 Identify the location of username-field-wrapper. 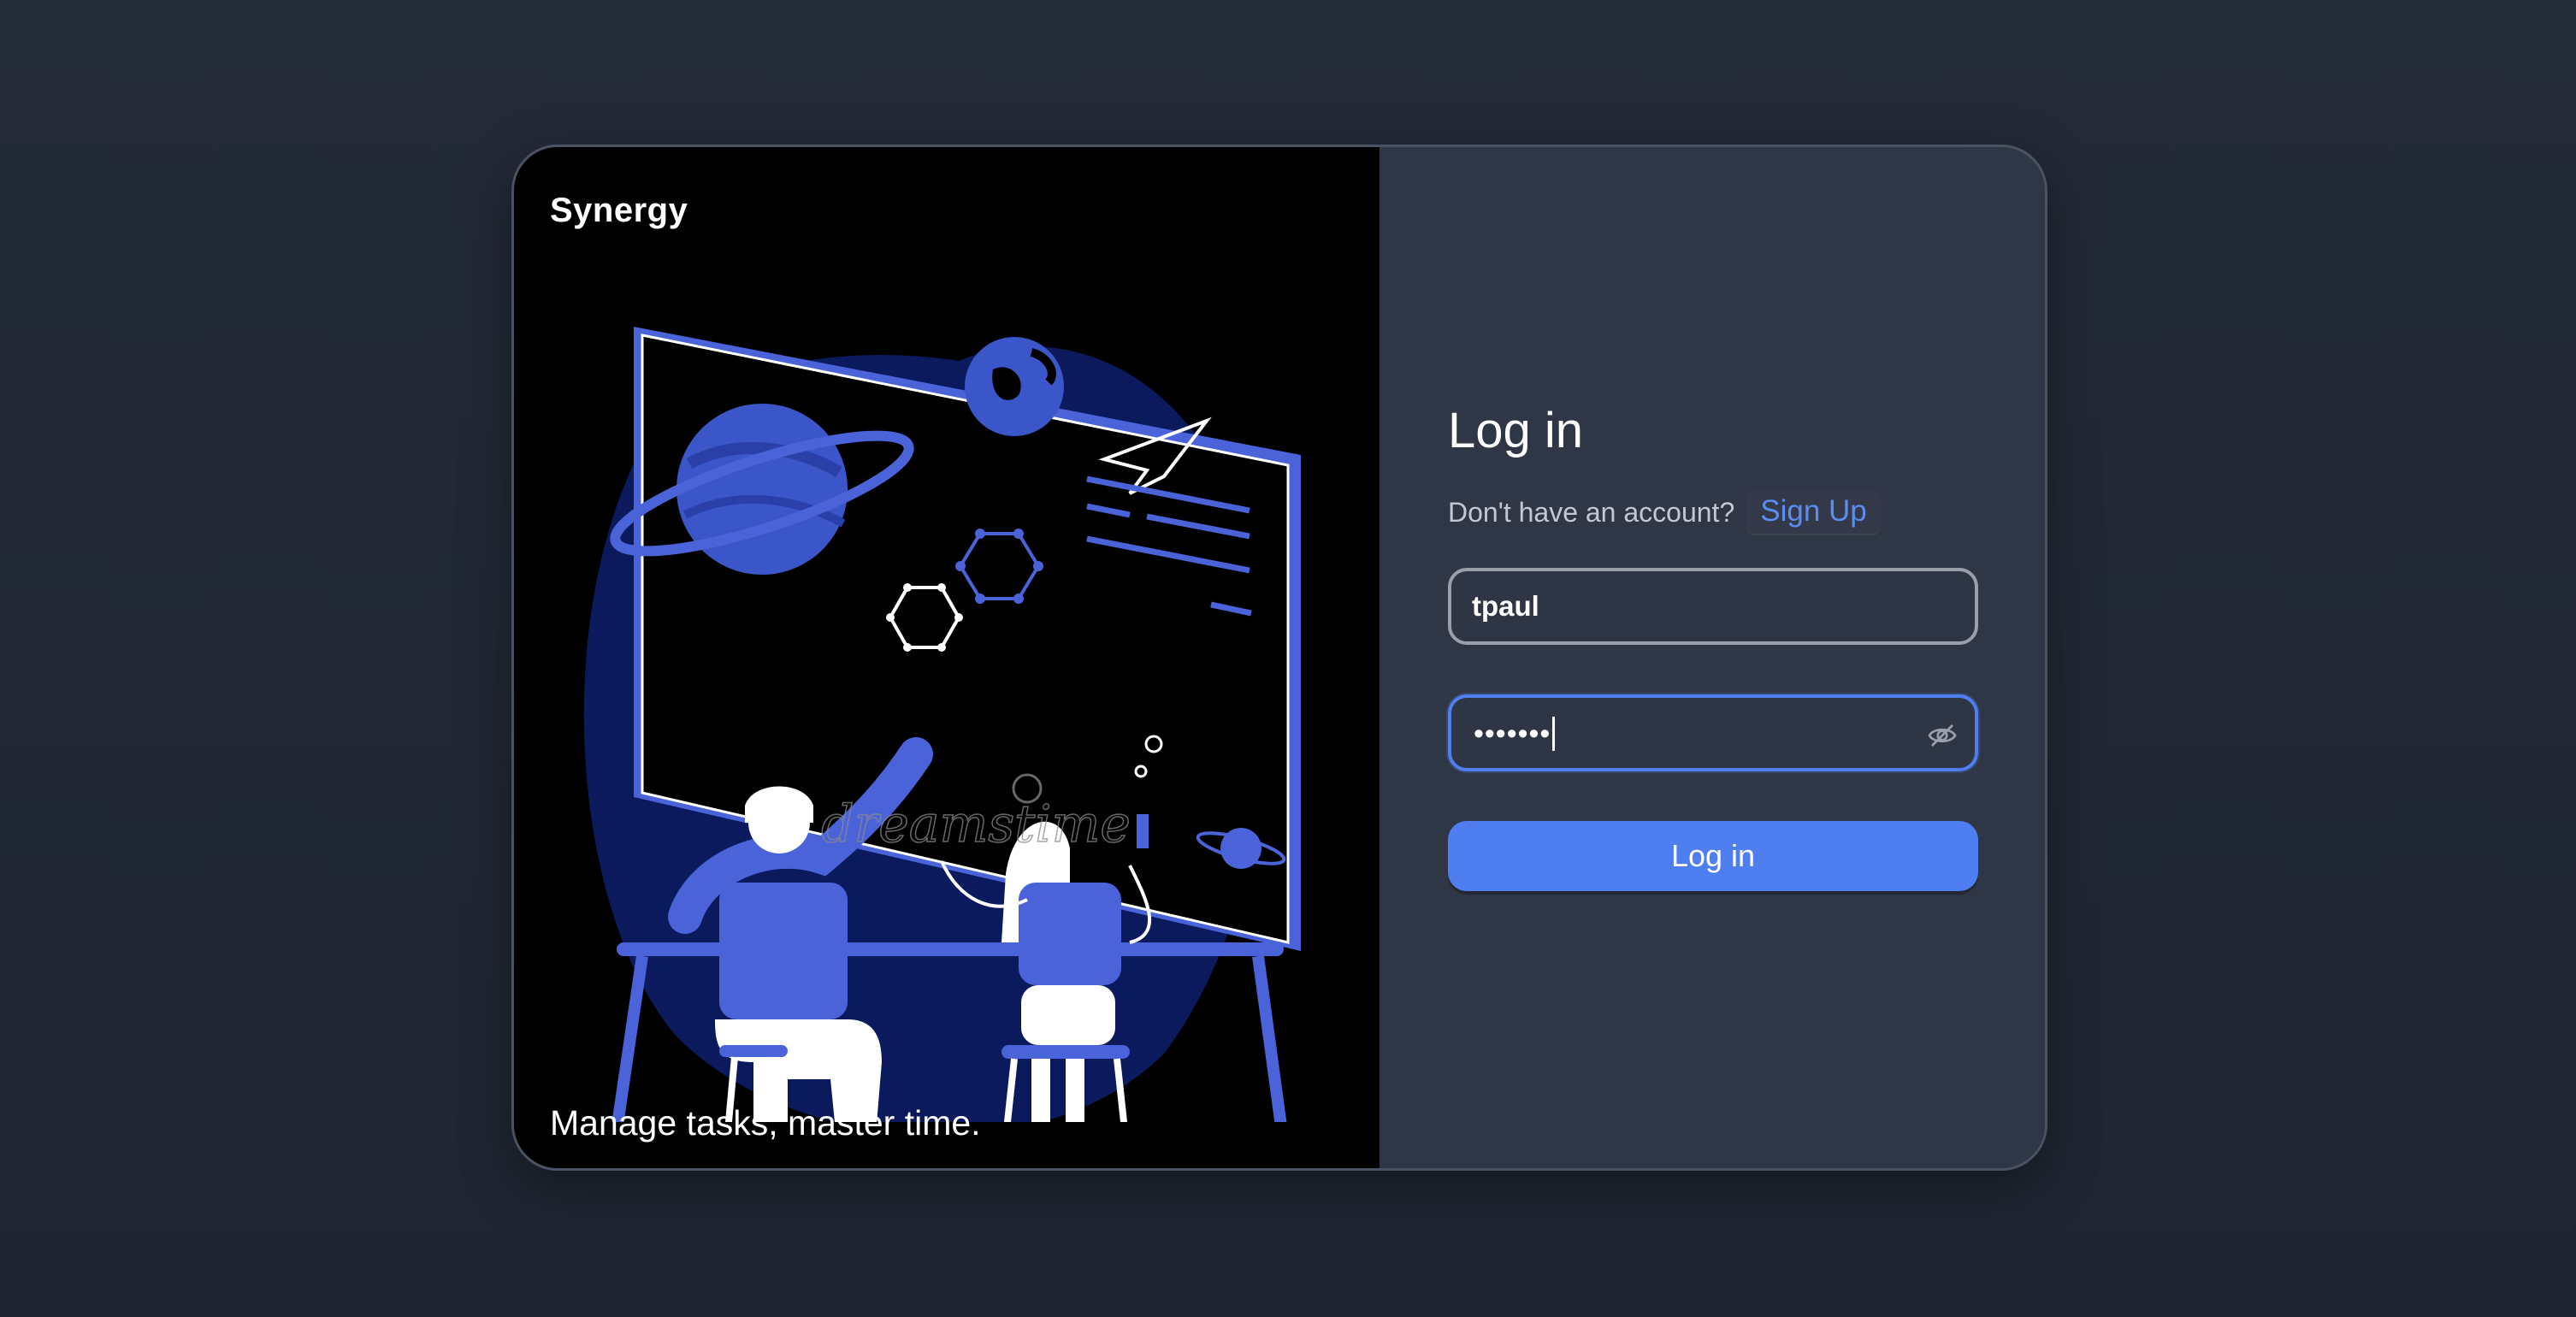
(1713, 607).